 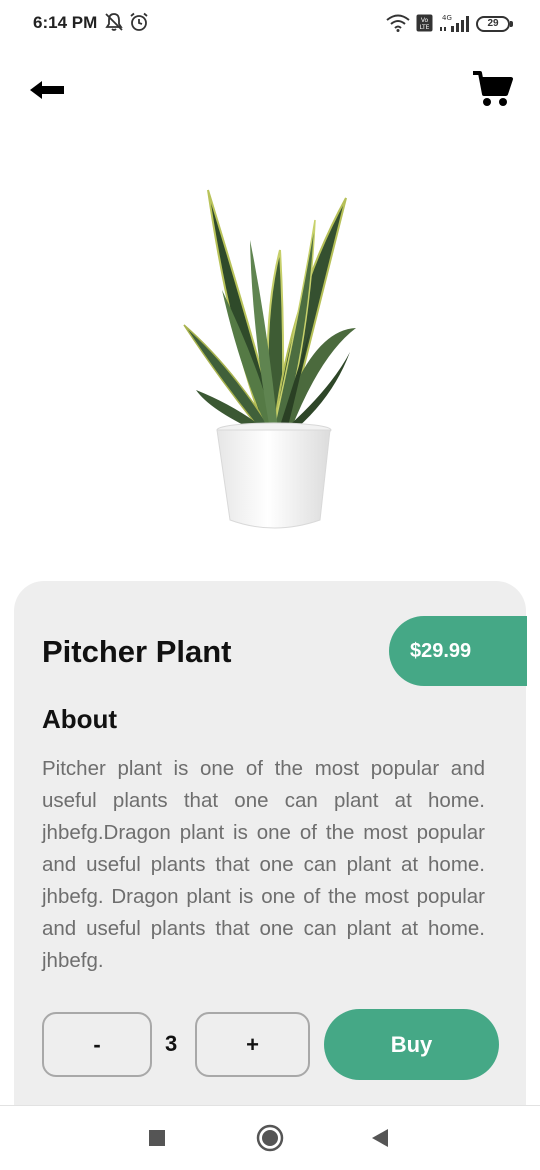 What do you see at coordinates (171, 1043) in the screenshot?
I see `quantity-value: 3` at bounding box center [171, 1043].